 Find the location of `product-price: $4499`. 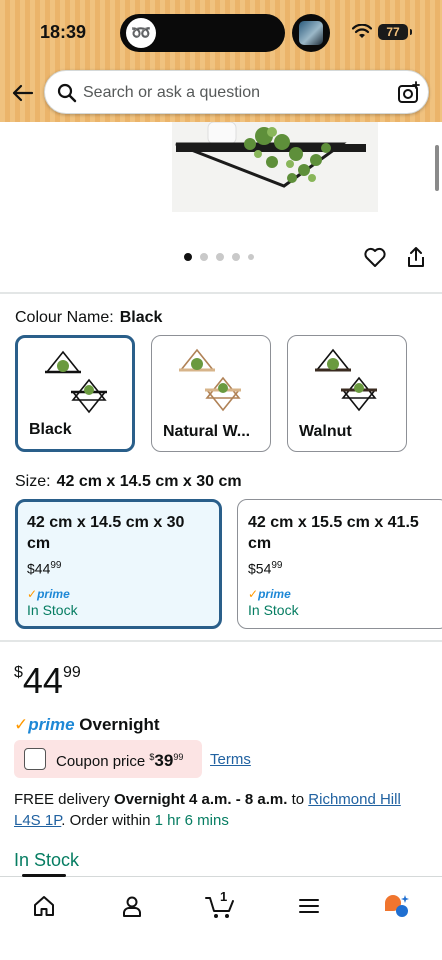

product-price: $4499 is located at coordinates (47, 681).